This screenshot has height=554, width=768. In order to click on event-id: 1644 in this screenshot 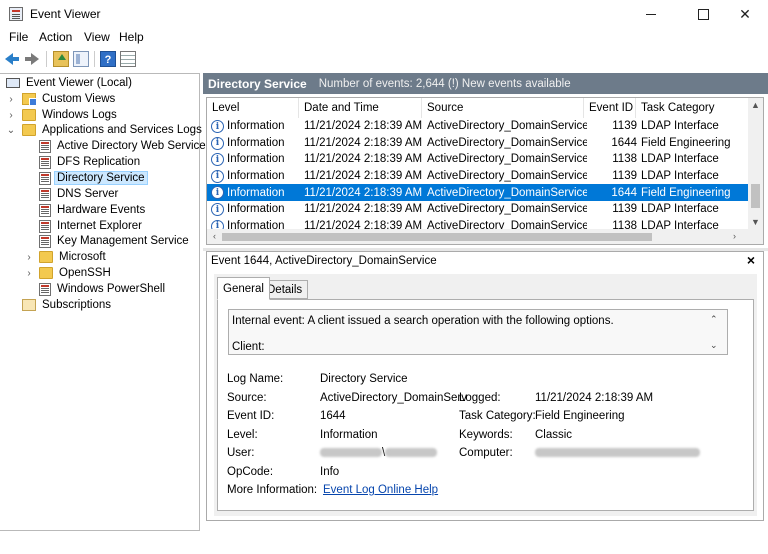, I will do `click(624, 192)`.